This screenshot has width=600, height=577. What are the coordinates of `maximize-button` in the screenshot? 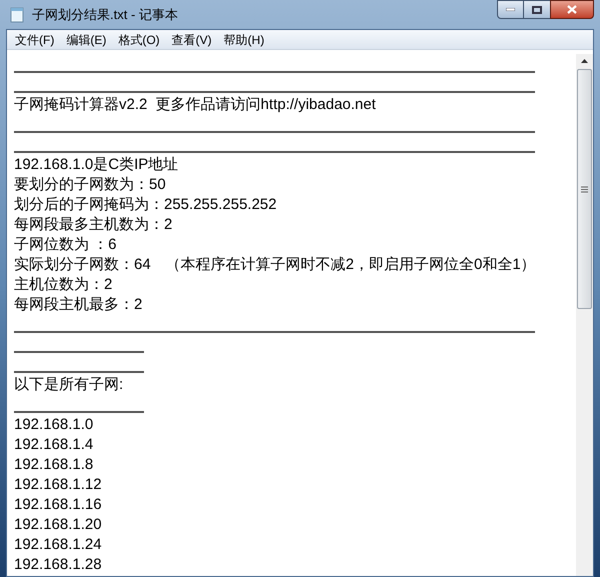 It's located at (537, 9).